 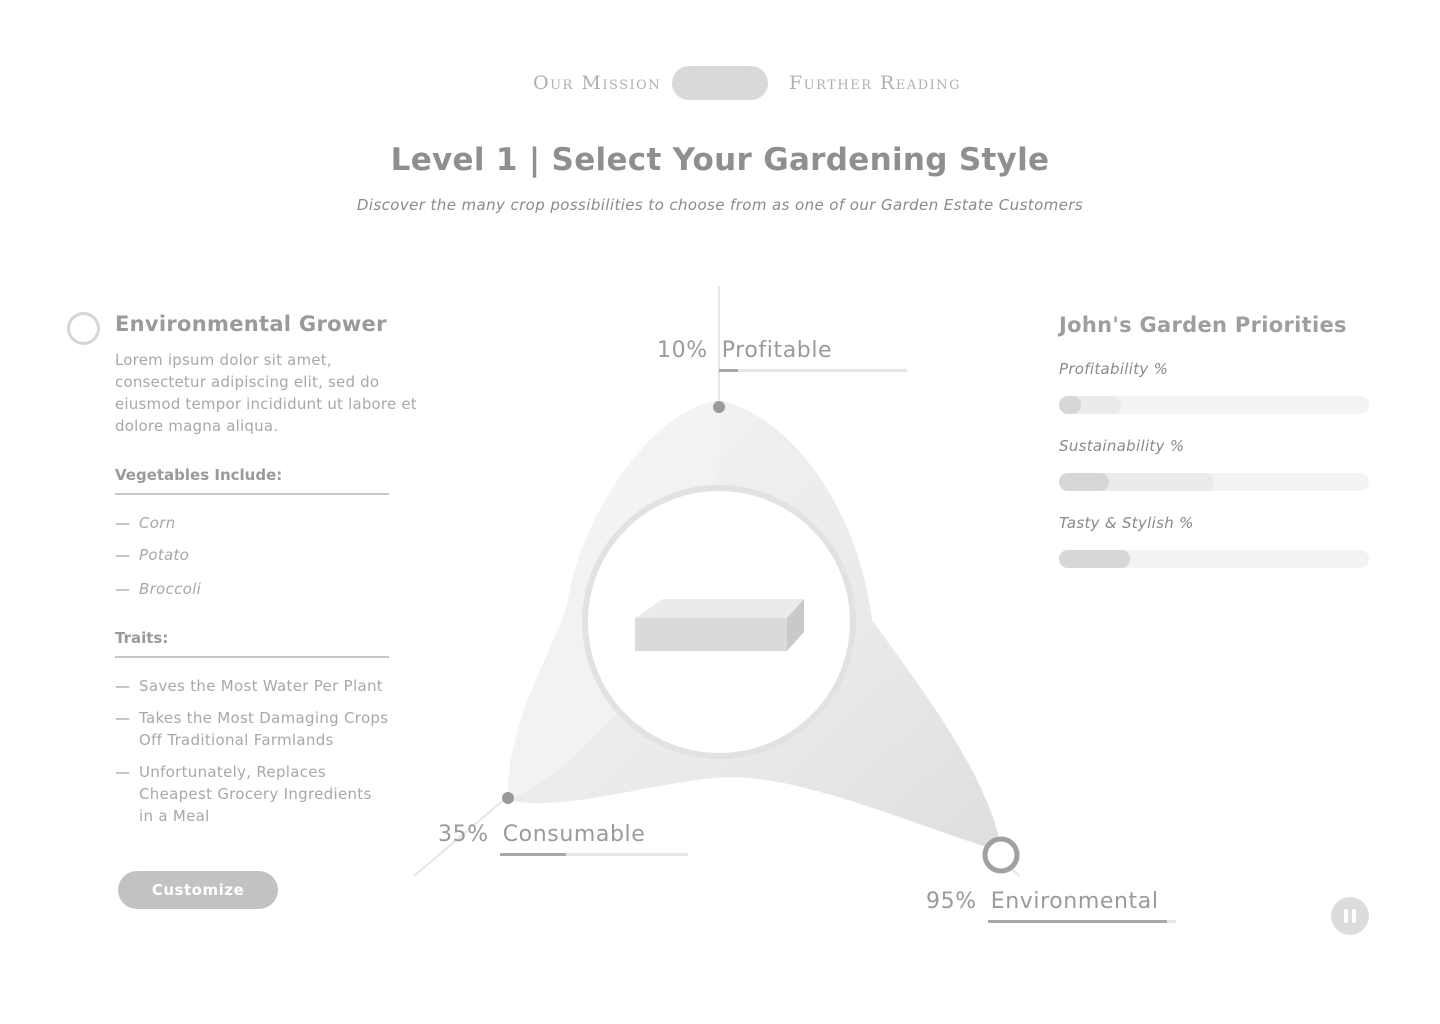 I want to click on bar-consumable, so click(x=594, y=854).